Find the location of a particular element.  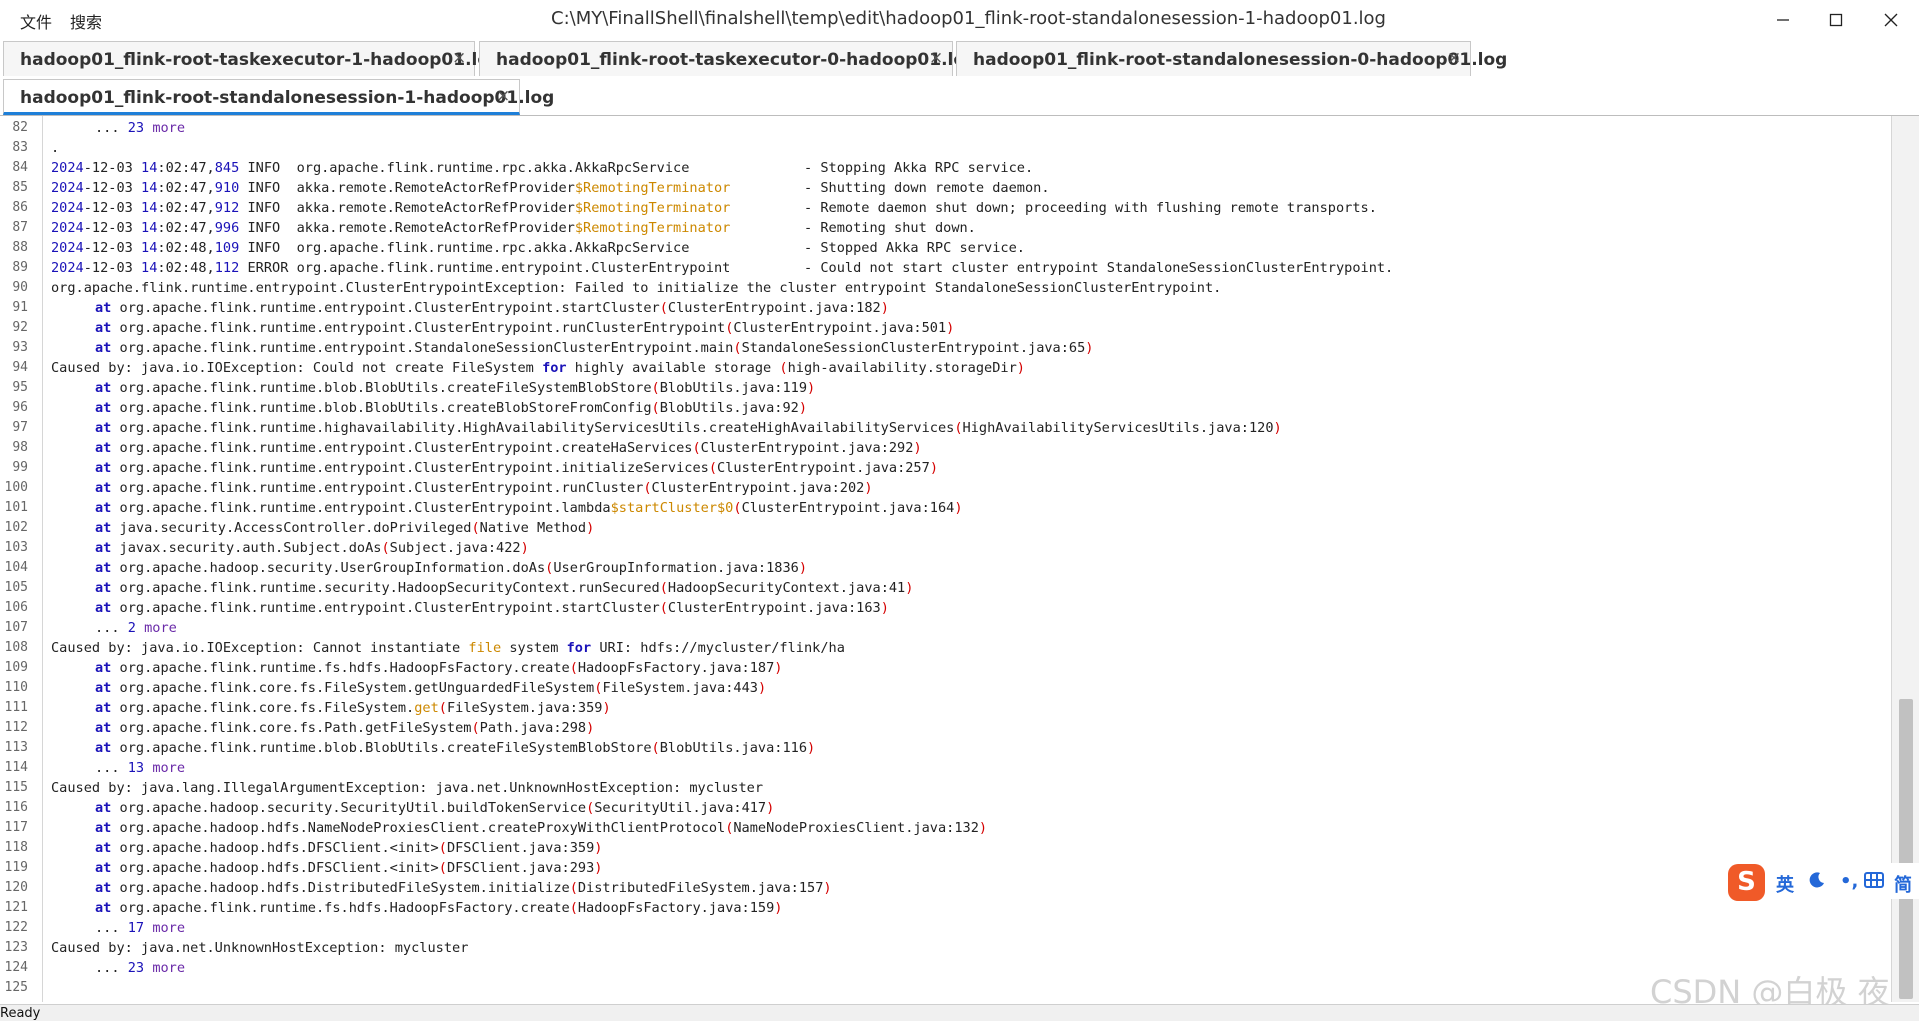

log-segment: high-availability.storageDir is located at coordinates (902, 368).